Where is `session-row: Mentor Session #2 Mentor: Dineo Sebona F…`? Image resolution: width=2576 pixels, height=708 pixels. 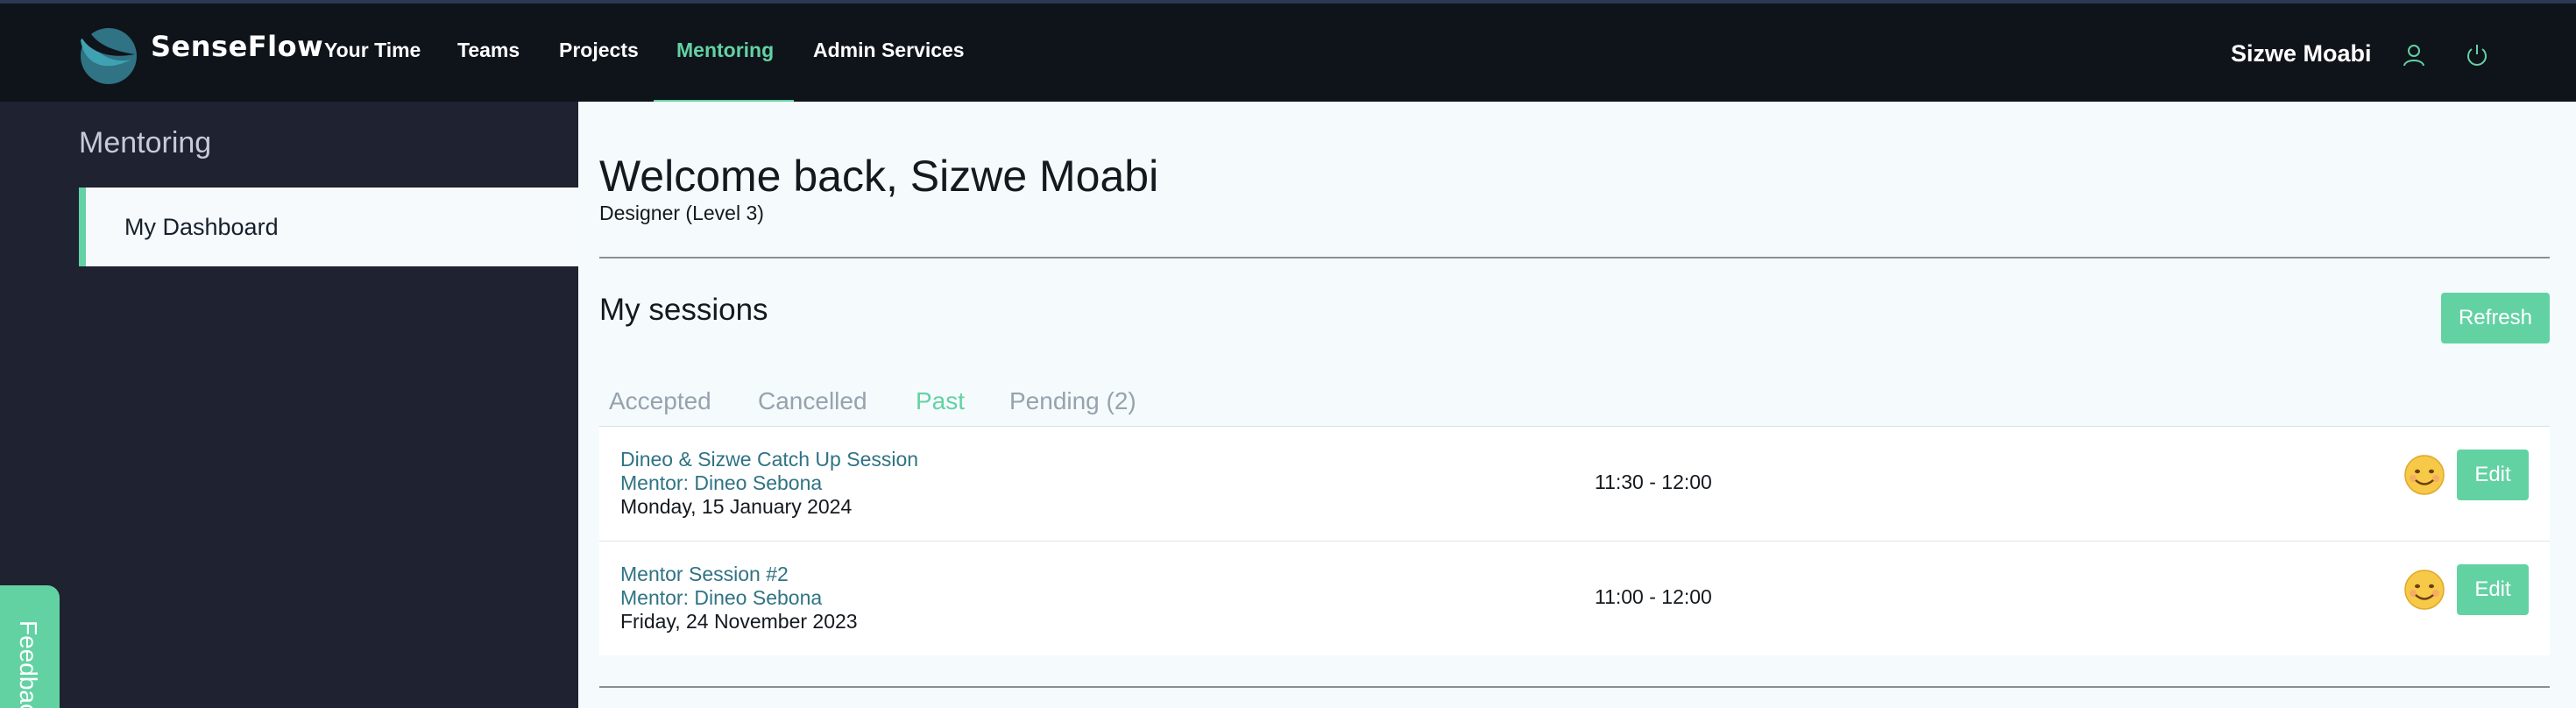 session-row: Mentor Session #2 Mentor: Dineo Sebona F… is located at coordinates (1574, 598).